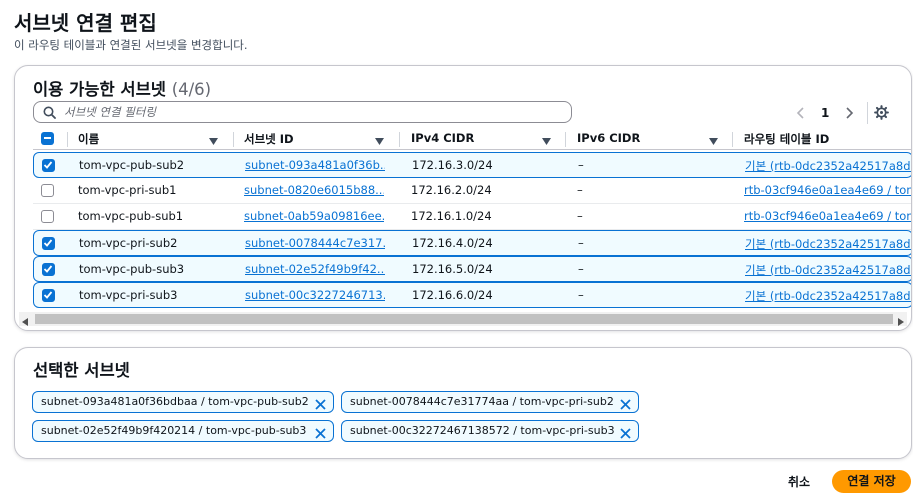 This screenshot has width=913, height=499. What do you see at coordinates (799, 481) in the screenshot?
I see `cancel-button: 취소` at bounding box center [799, 481].